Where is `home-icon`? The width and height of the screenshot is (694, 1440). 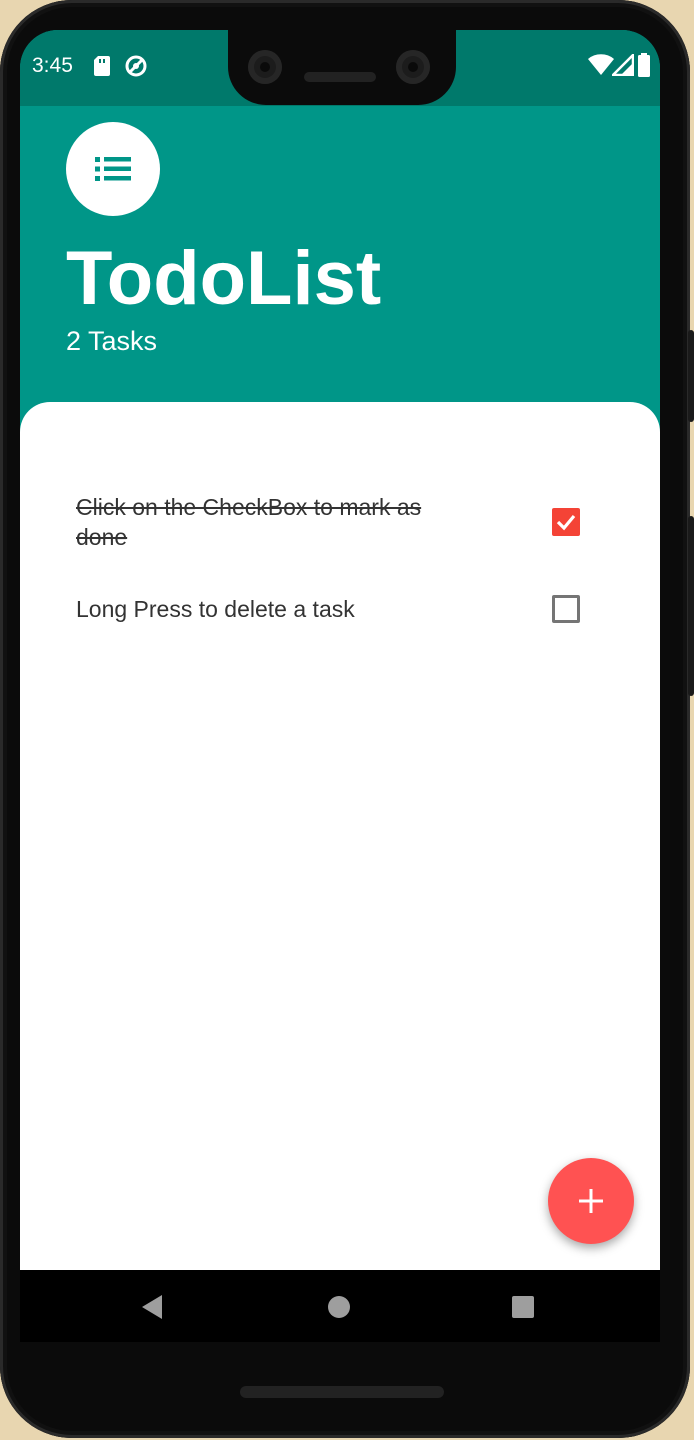
home-icon is located at coordinates (339, 1307).